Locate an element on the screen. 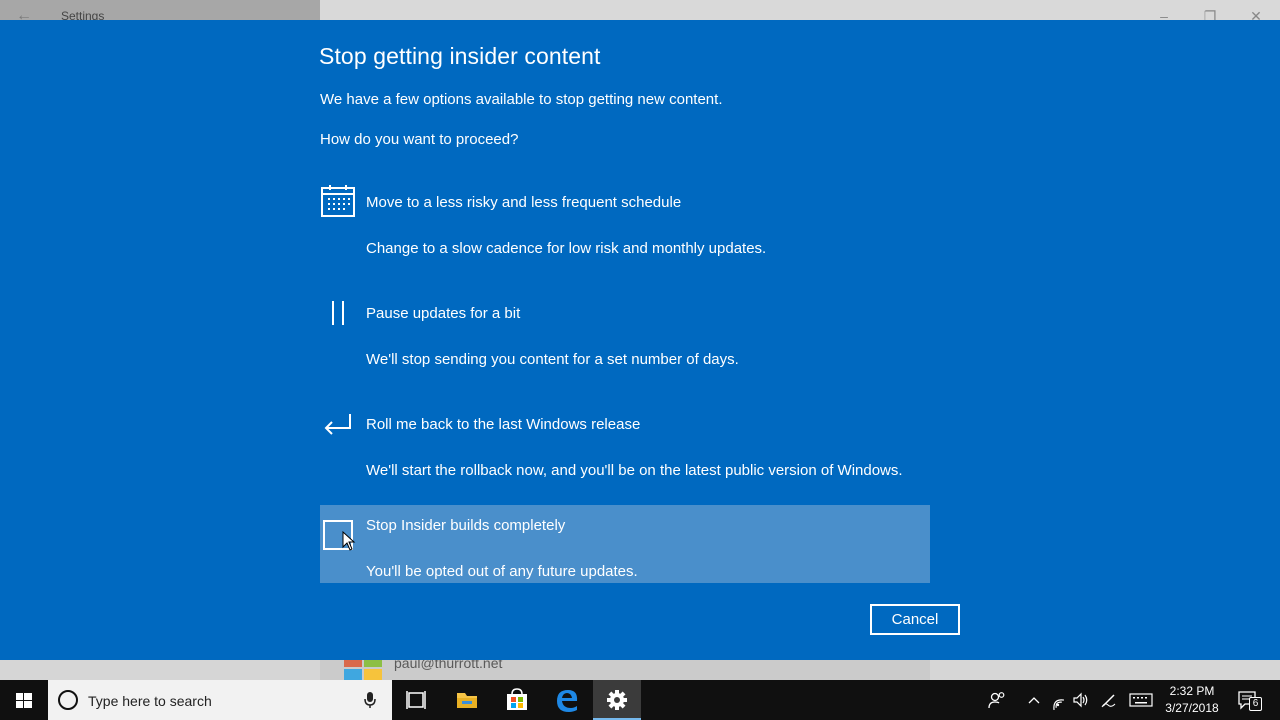 The height and width of the screenshot is (720, 1280). edge-icon is located at coordinates (567, 701).